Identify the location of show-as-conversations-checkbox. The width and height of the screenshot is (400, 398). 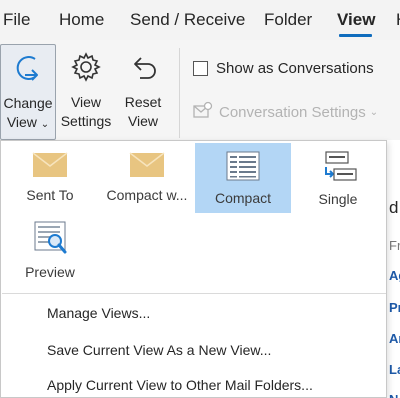
(200, 68).